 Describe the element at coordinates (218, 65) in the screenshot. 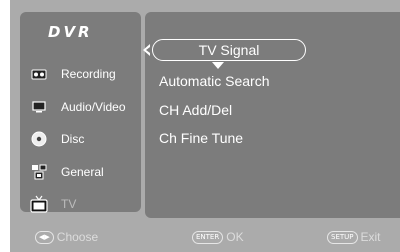

I see `chevron-down-icon` at that location.